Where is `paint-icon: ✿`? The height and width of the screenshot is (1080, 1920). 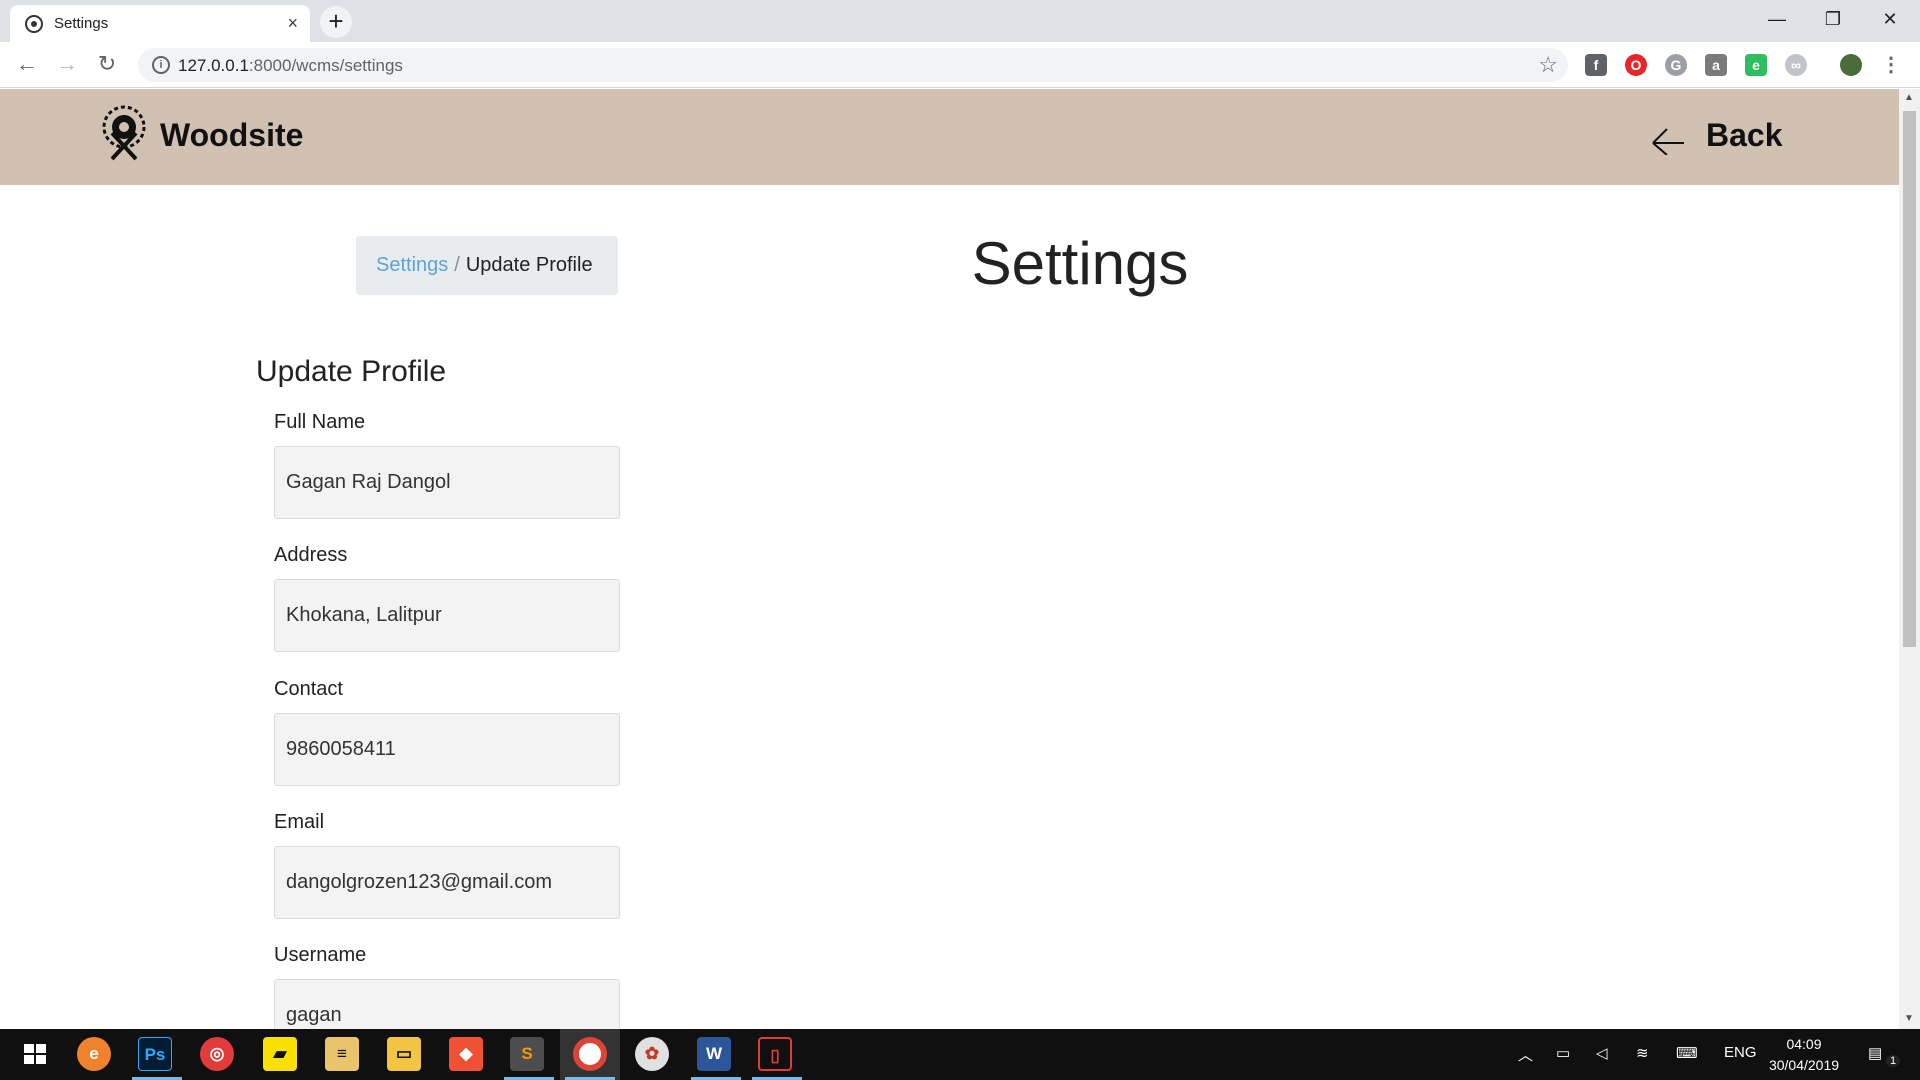
paint-icon: ✿ is located at coordinates (652, 1054).